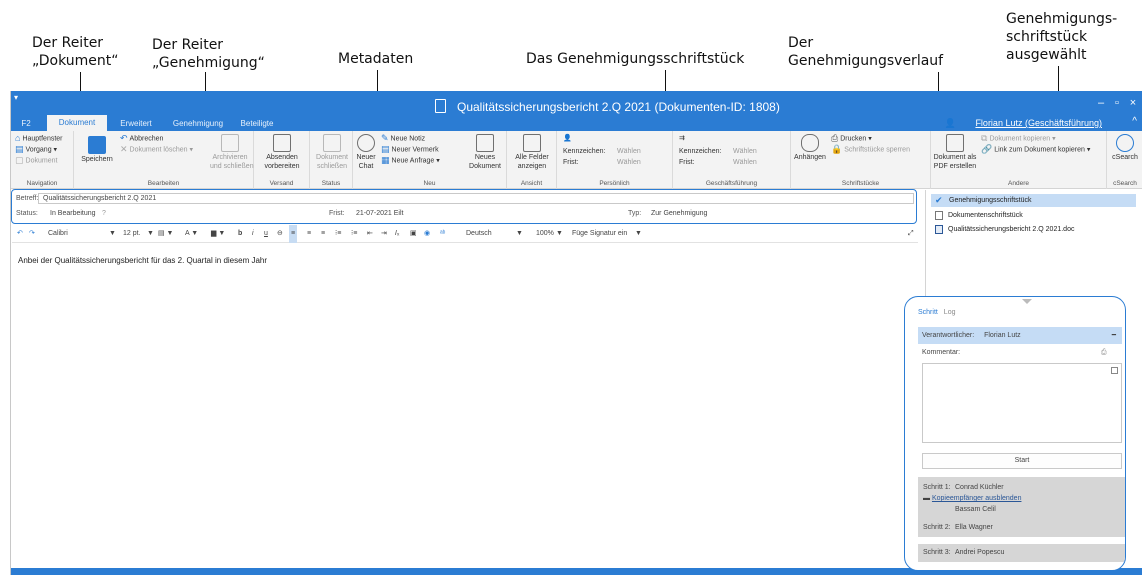  Describe the element at coordinates (638, 234) in the screenshot. I see `signature-dropdown-icon: ▼` at that location.